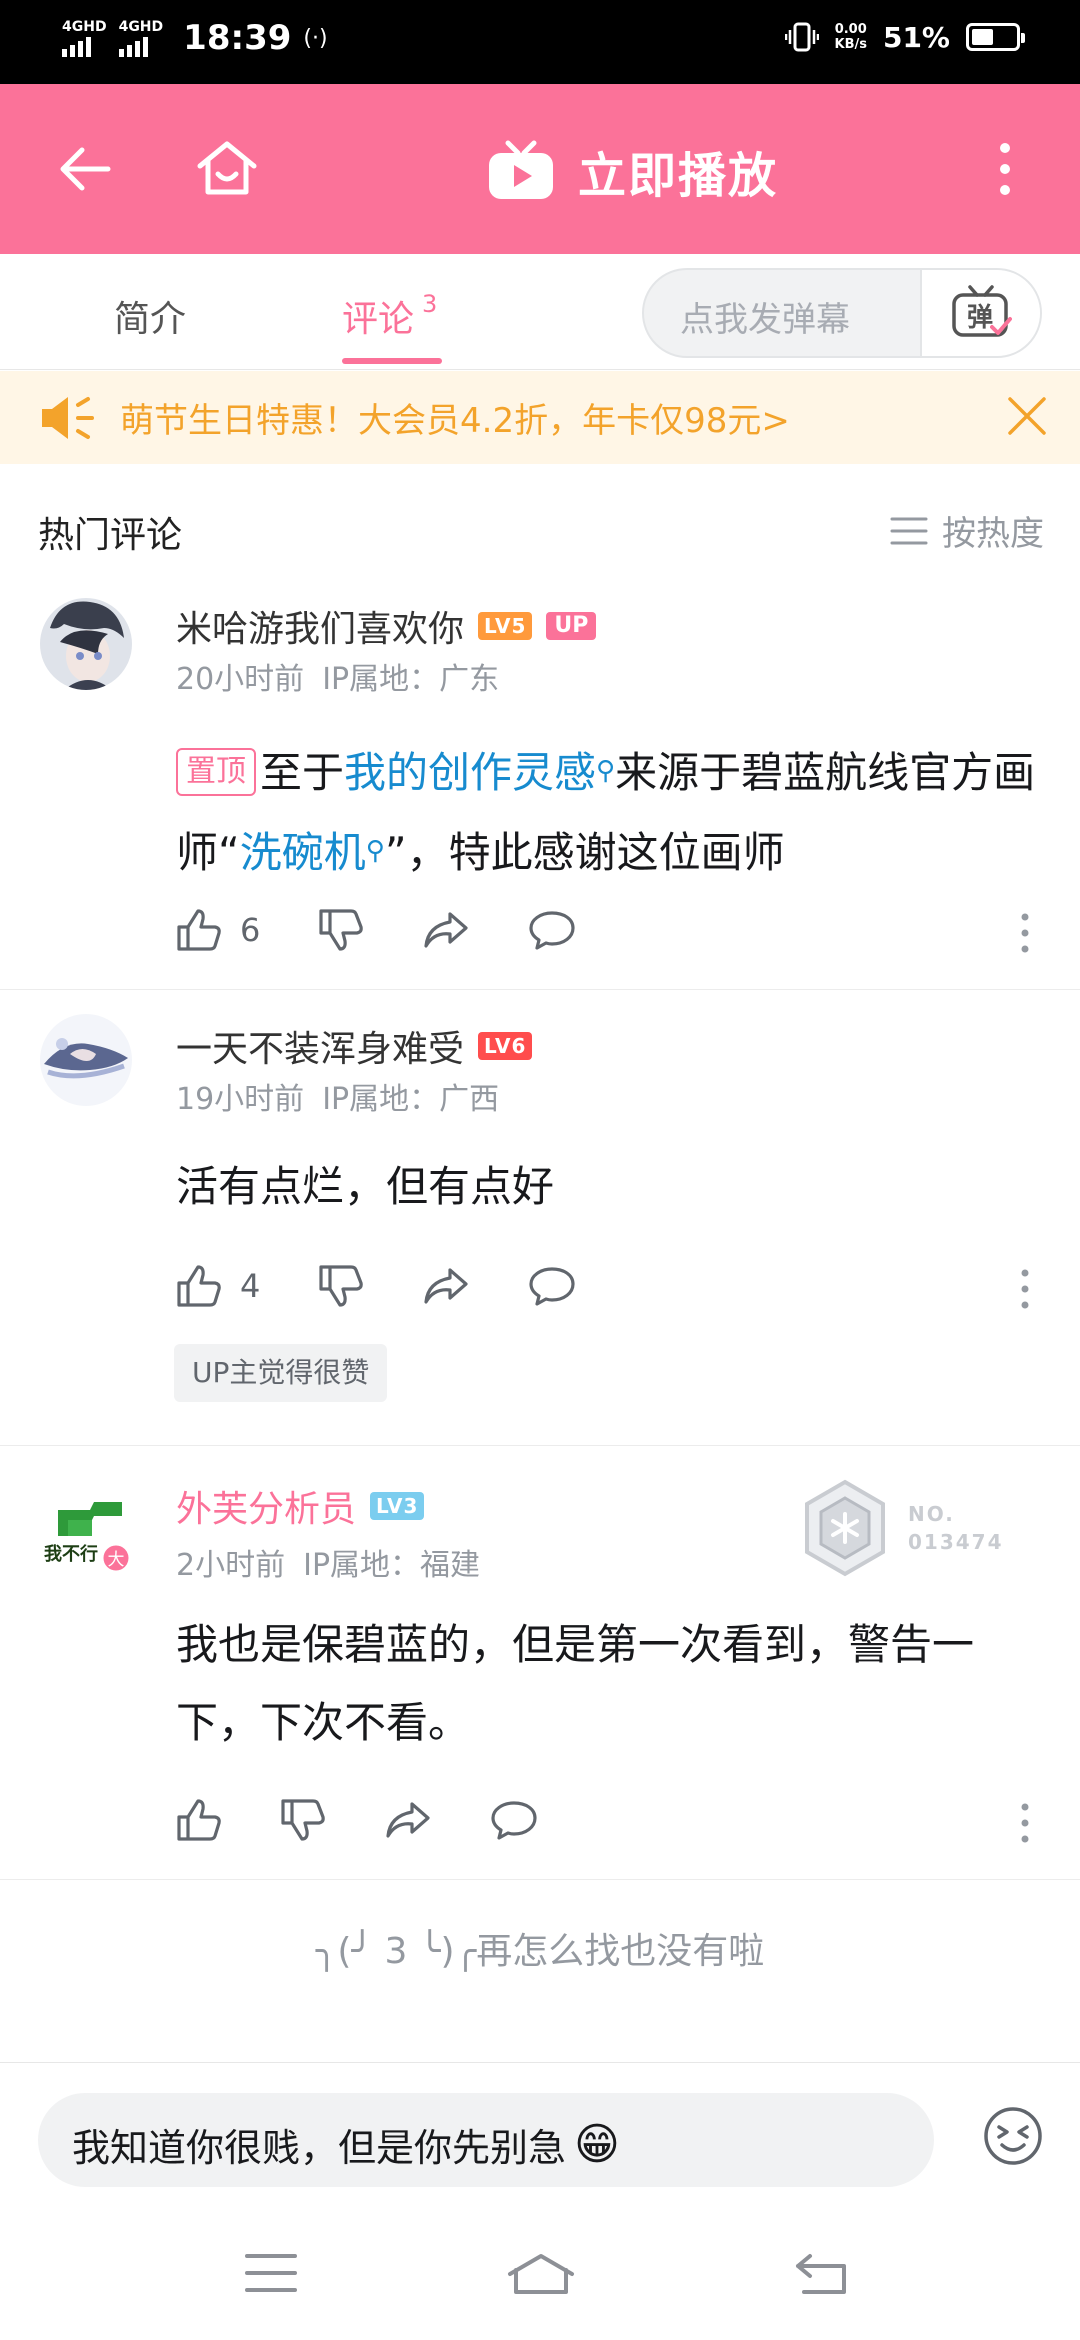 The height and width of the screenshot is (2340, 1080). Describe the element at coordinates (71, 1554) in the screenshot. I see `avatar-text: 我不行` at that location.